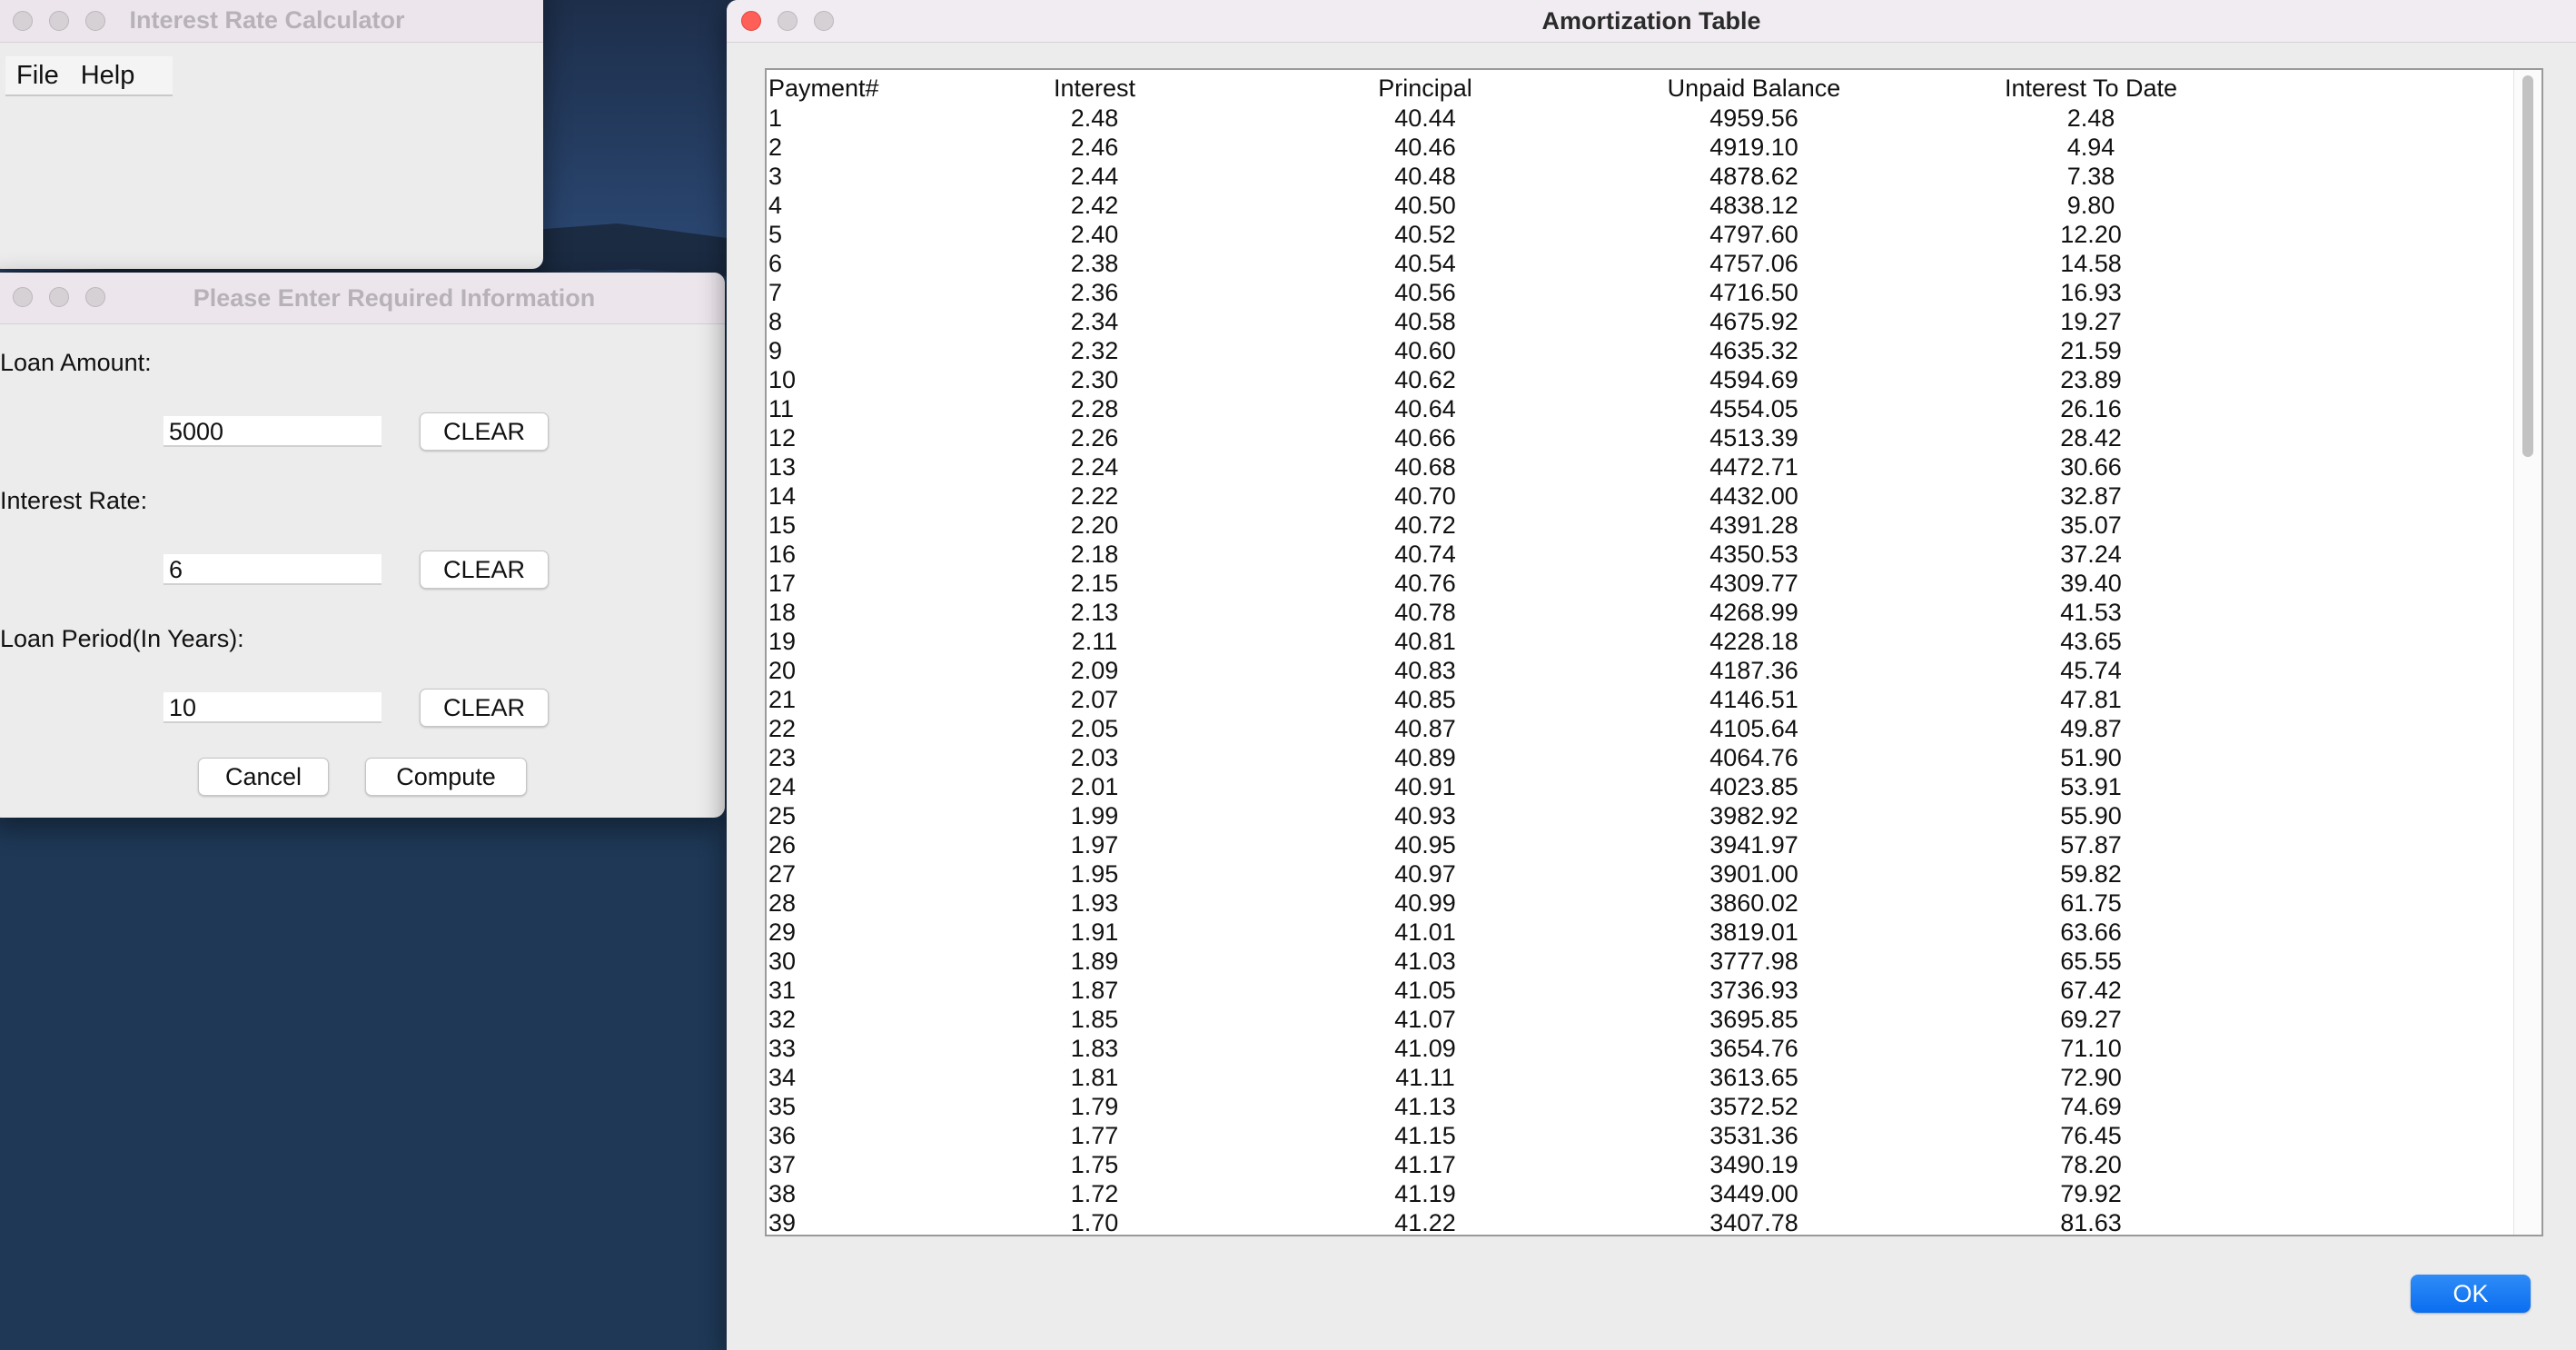 This screenshot has height=1350, width=2576. Describe the element at coordinates (1639, 146) in the screenshot. I see `table-row: 2 2.46 40.46 4919.10 4.94` at that location.